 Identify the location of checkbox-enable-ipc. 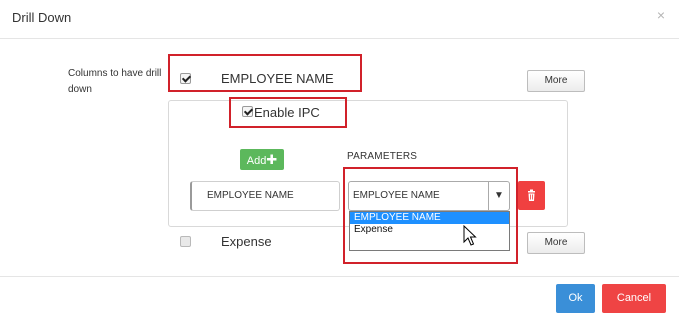
(247, 111).